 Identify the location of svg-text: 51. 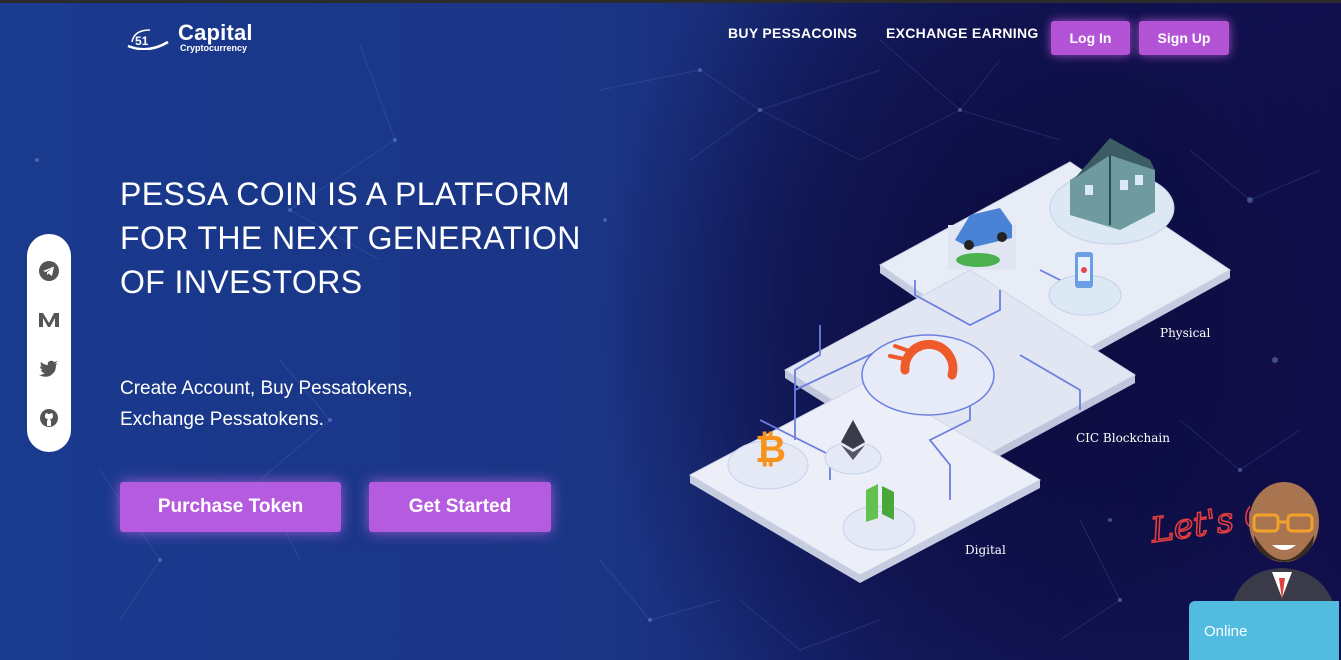
(142, 41).